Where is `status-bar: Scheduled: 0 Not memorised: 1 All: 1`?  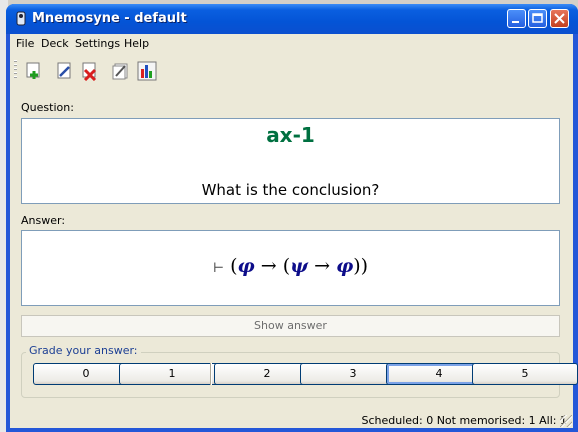 status-bar: Scheduled: 0 Not memorised: 1 All: 1 is located at coordinates (464, 420).